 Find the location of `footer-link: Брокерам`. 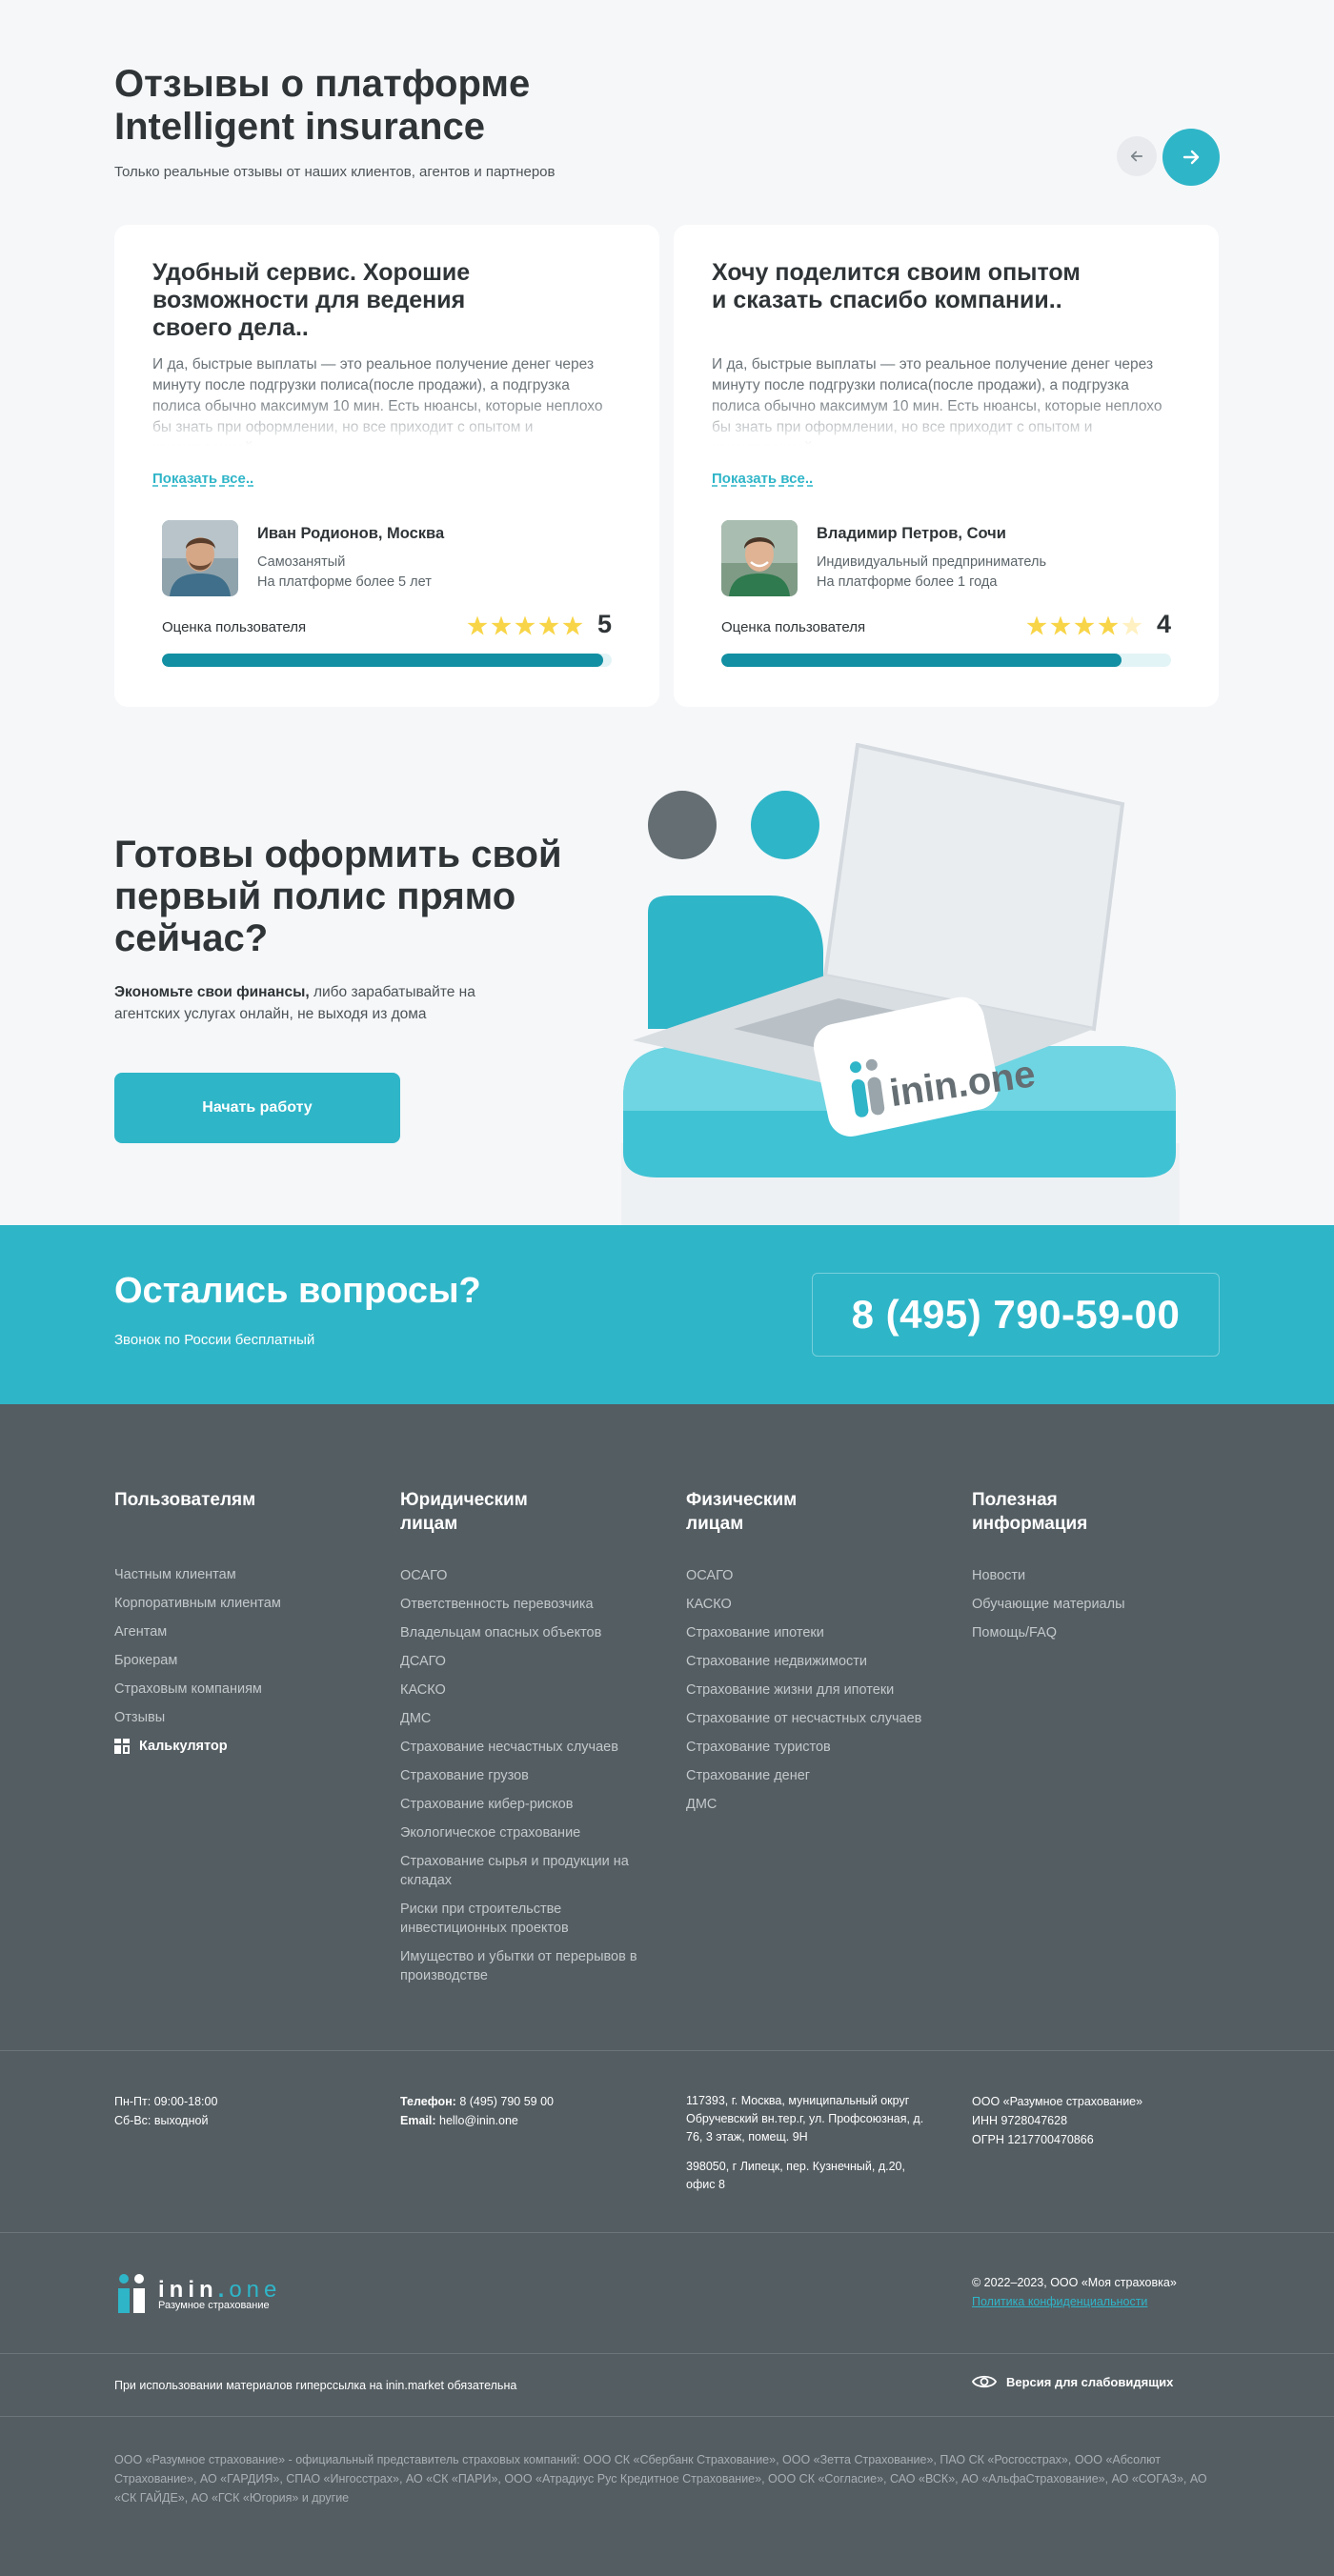

footer-link: Брокерам is located at coordinates (209, 1660).